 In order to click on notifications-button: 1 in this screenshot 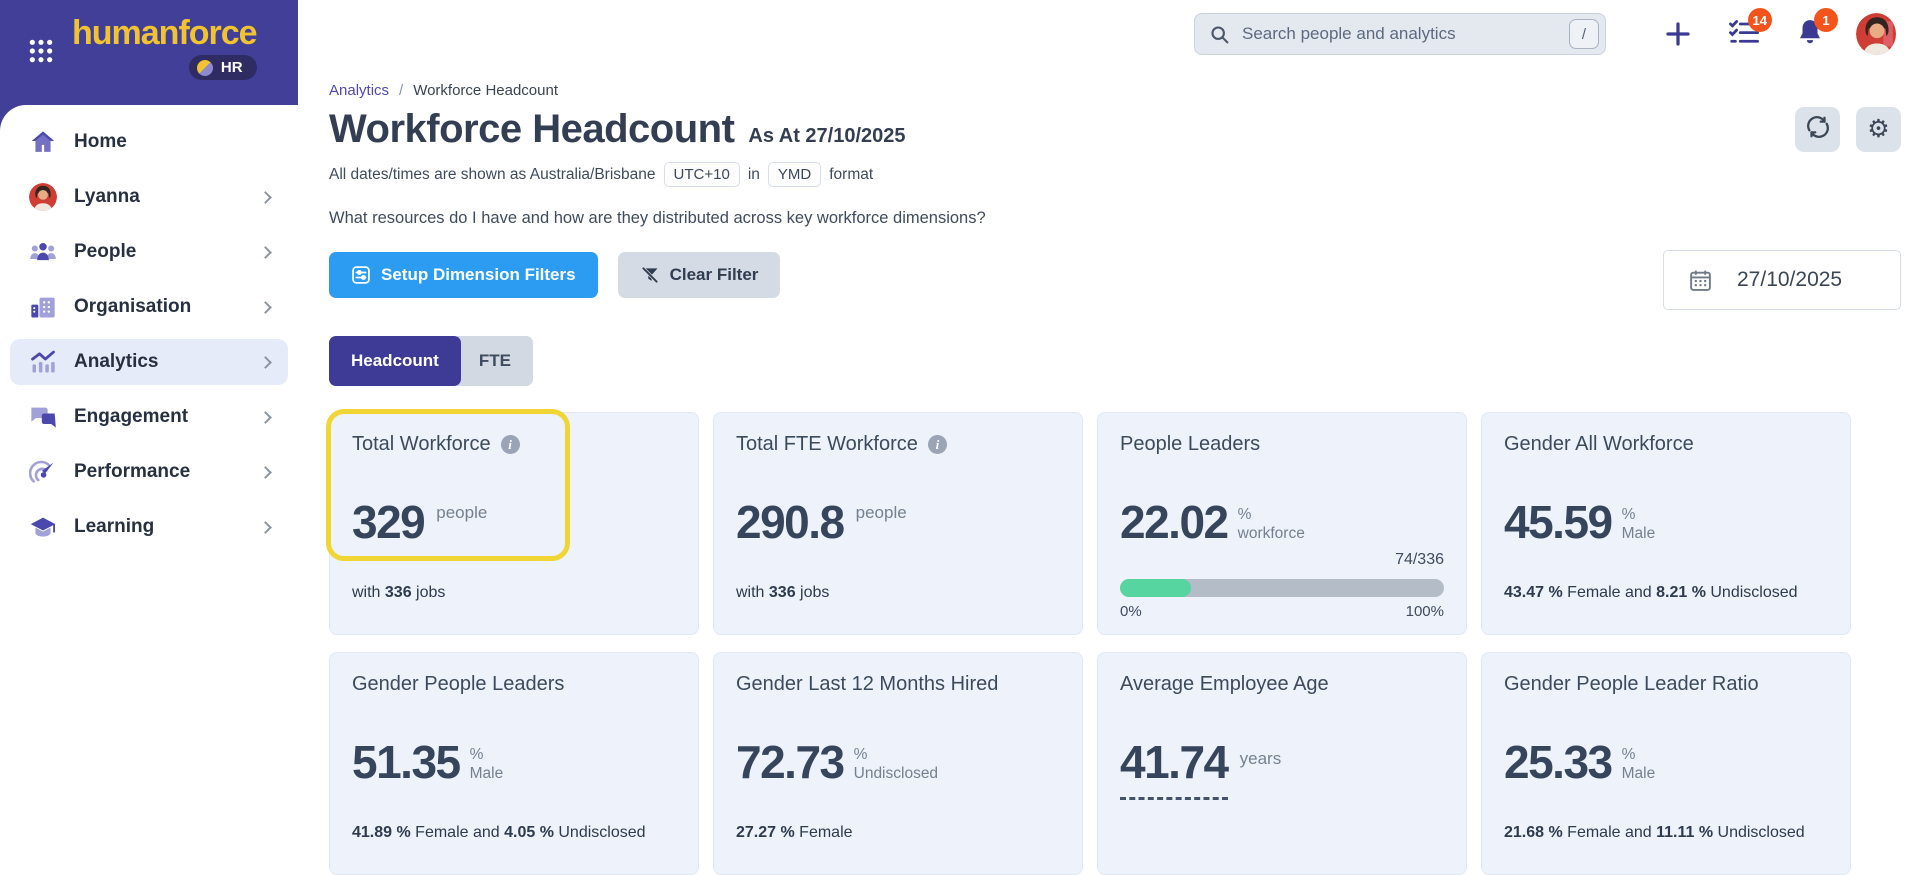, I will do `click(1814, 31)`.